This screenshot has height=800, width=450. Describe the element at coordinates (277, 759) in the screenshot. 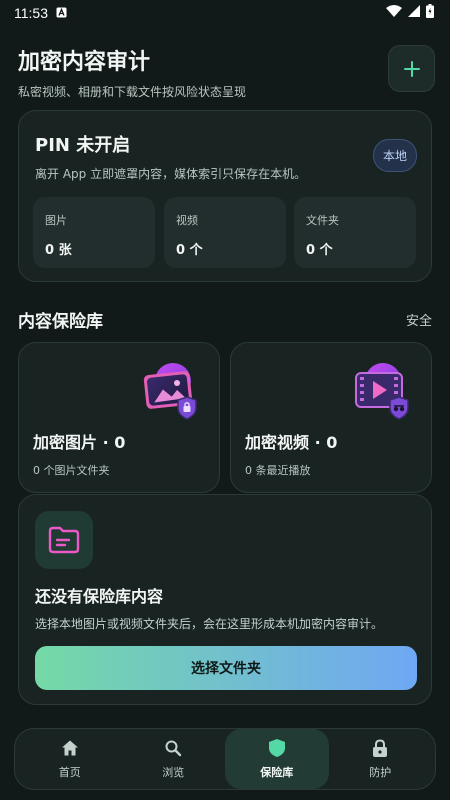

I see `nav-item-vault: 保险库` at that location.